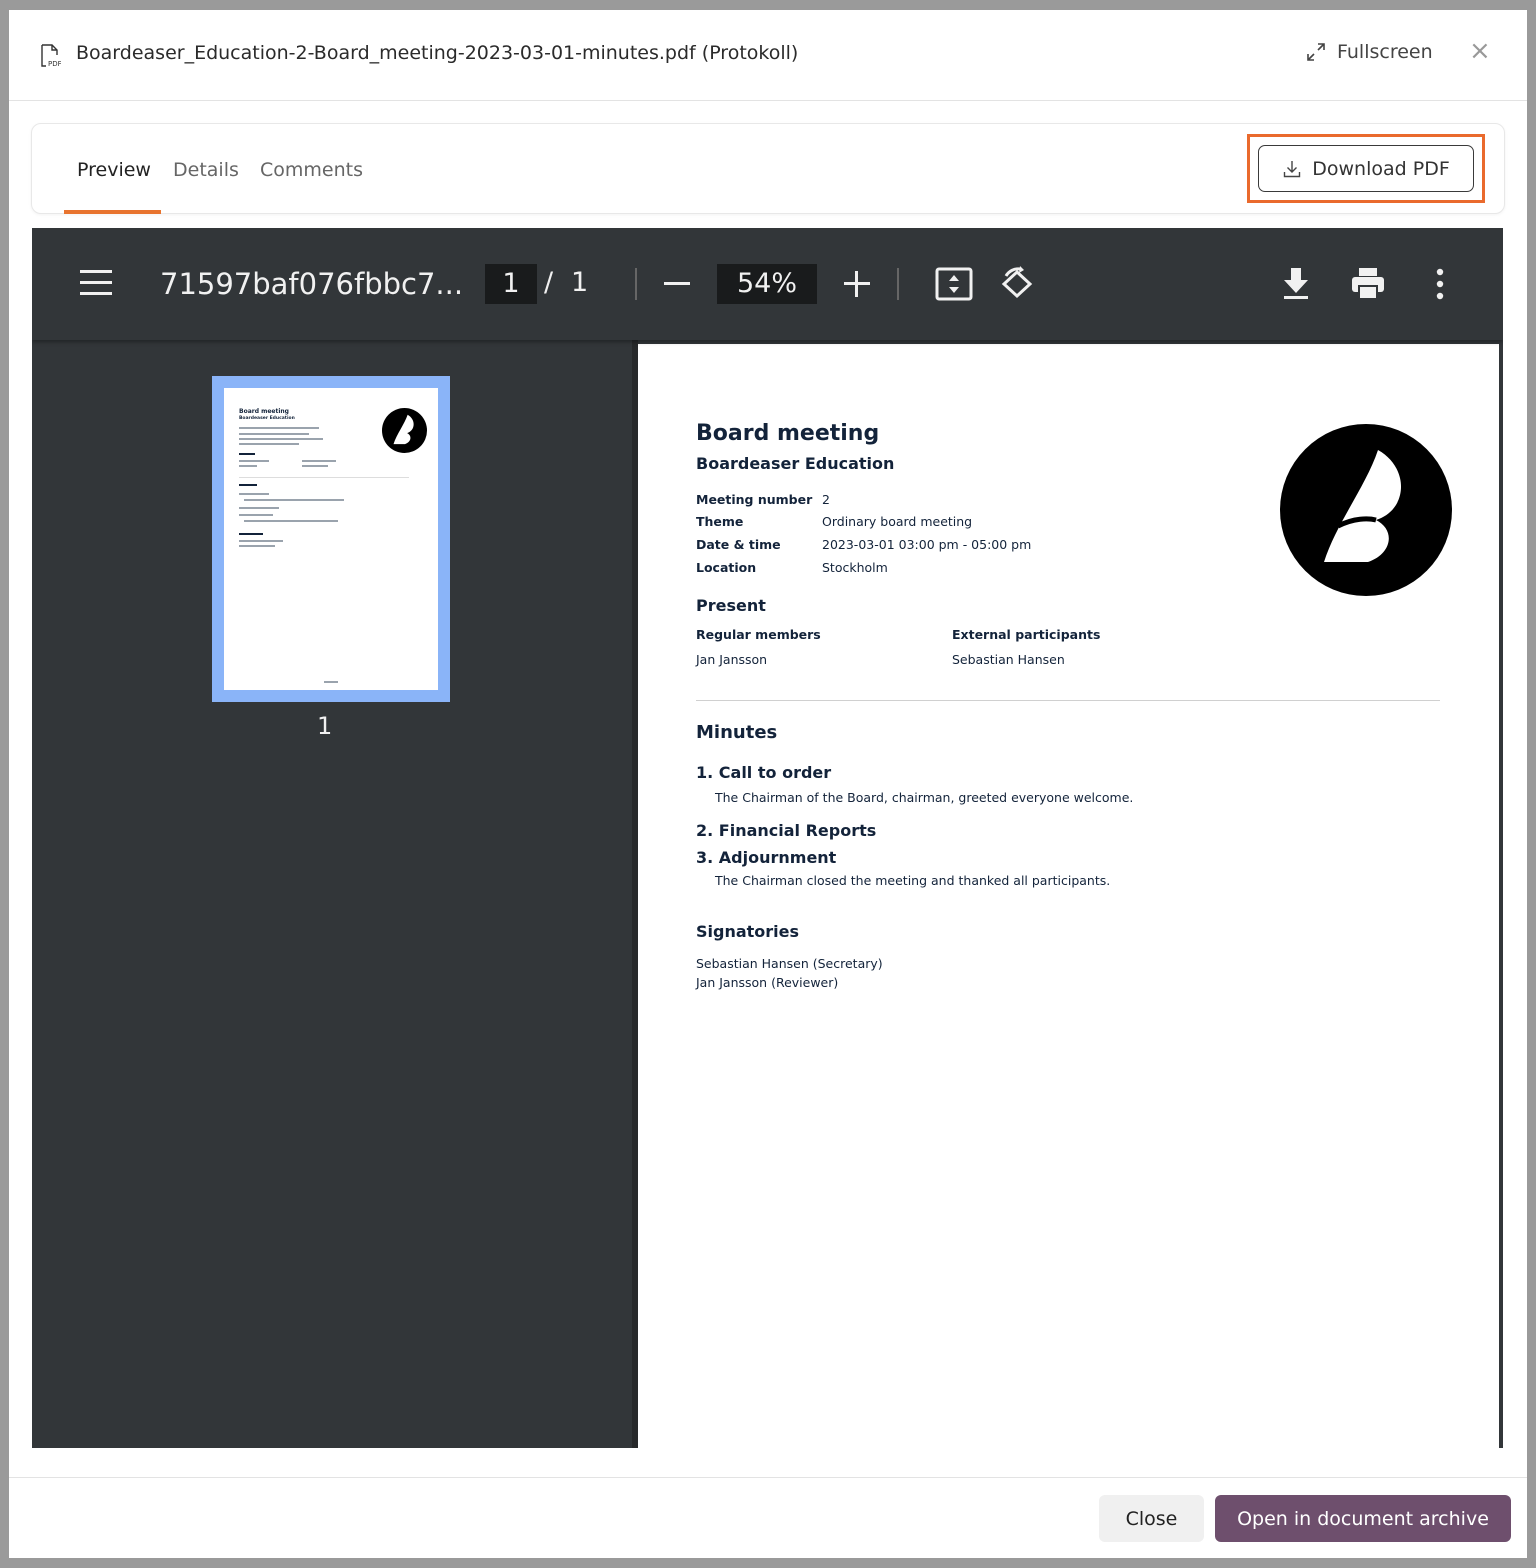  What do you see at coordinates (51, 56) in the screenshot?
I see `pdf-file-icon: PDF` at bounding box center [51, 56].